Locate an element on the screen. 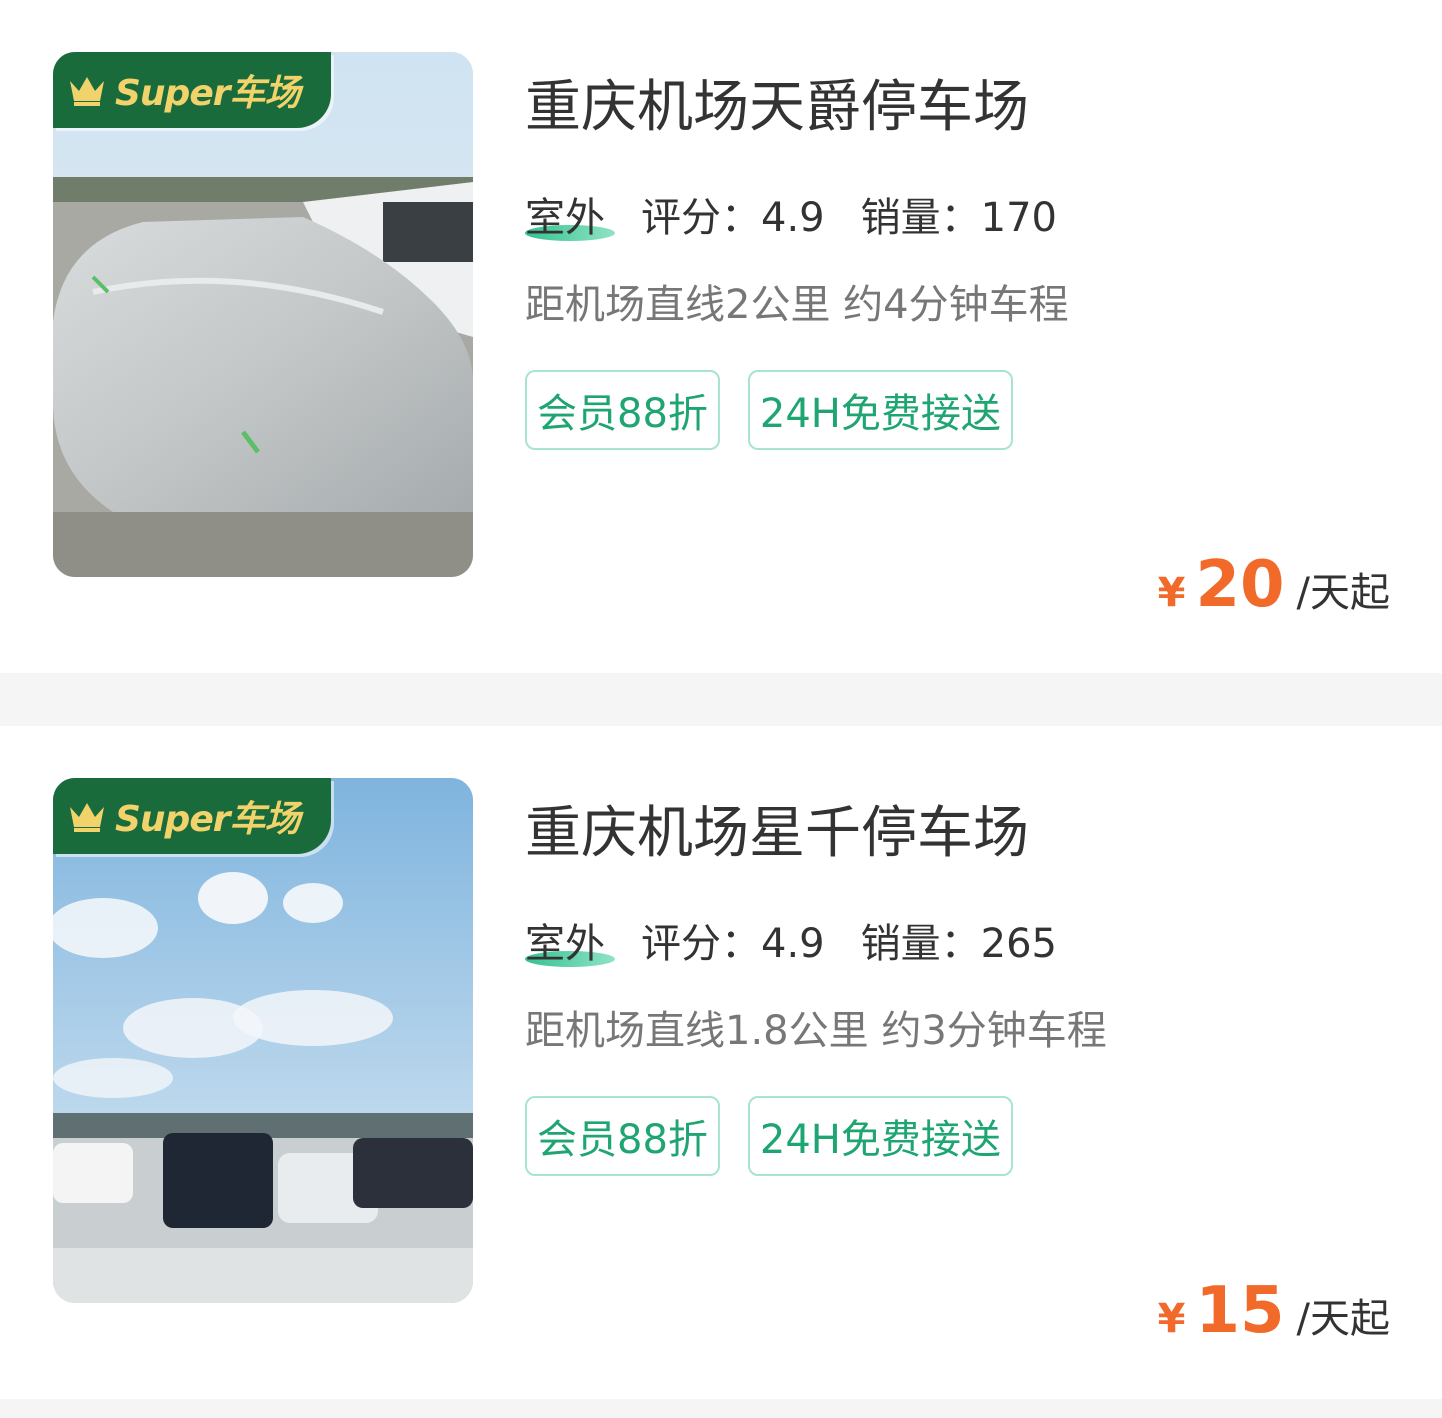 The width and height of the screenshot is (1442, 1418). price-amount: 20 is located at coordinates (1240, 585).